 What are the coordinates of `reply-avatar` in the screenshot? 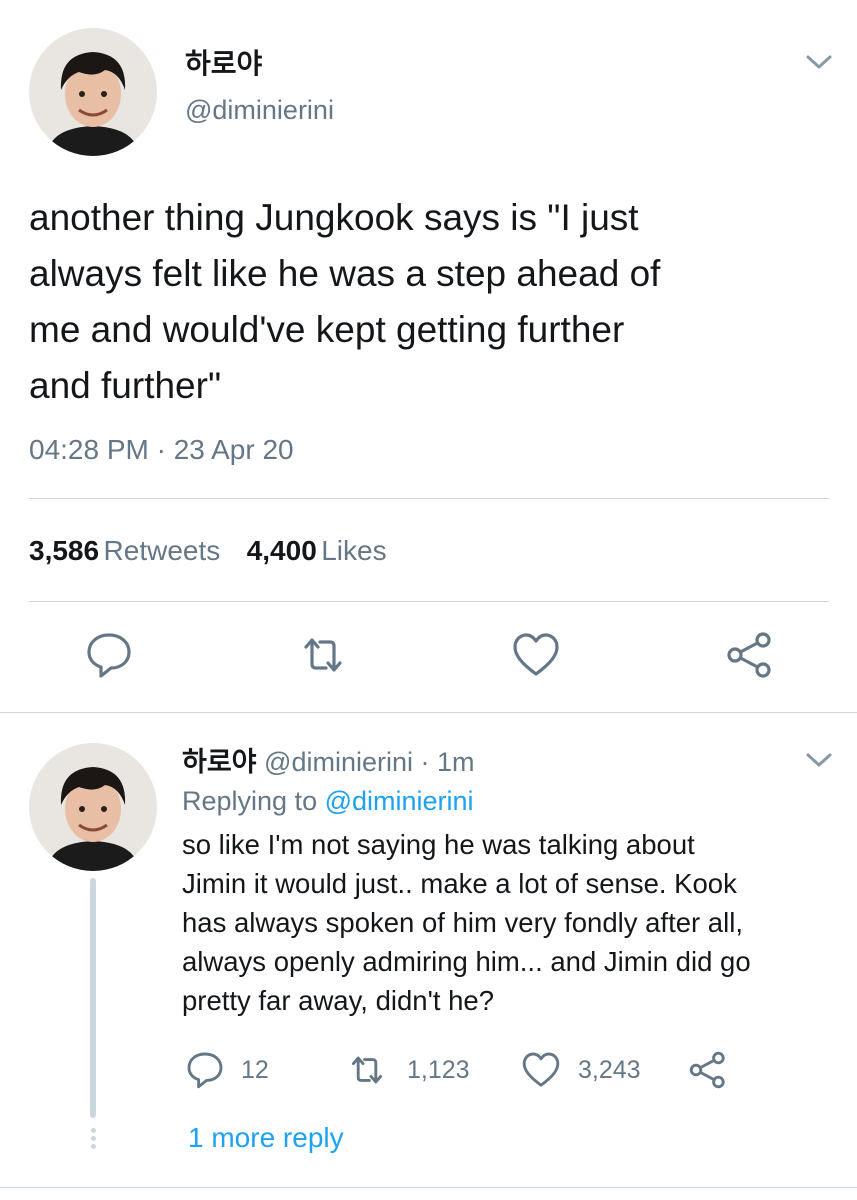 It's located at (93, 807).